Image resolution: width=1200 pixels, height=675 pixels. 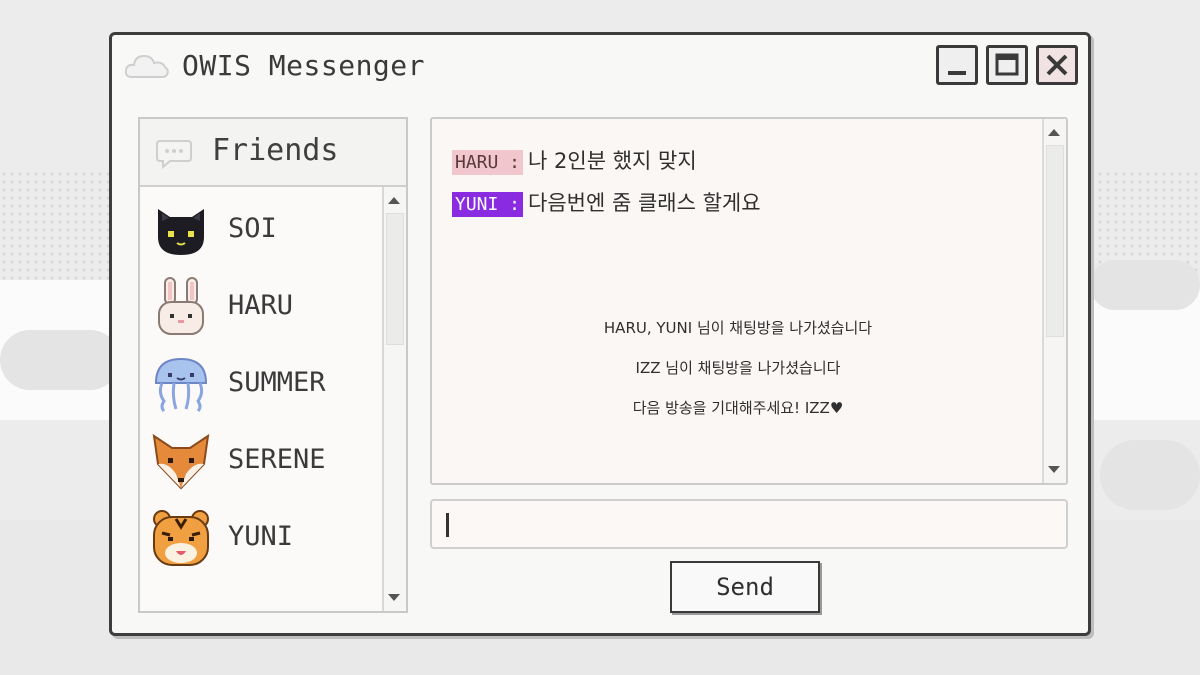 What do you see at coordinates (181, 461) in the screenshot?
I see `fox-icon` at bounding box center [181, 461].